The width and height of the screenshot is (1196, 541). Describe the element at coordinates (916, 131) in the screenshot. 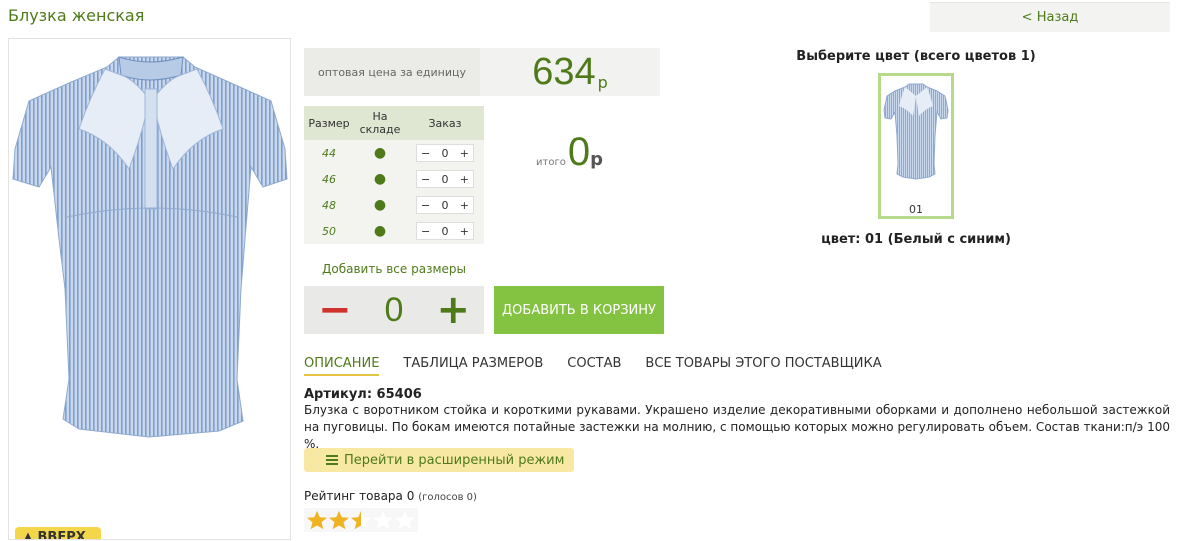

I see `color-thumbnail-image` at that location.